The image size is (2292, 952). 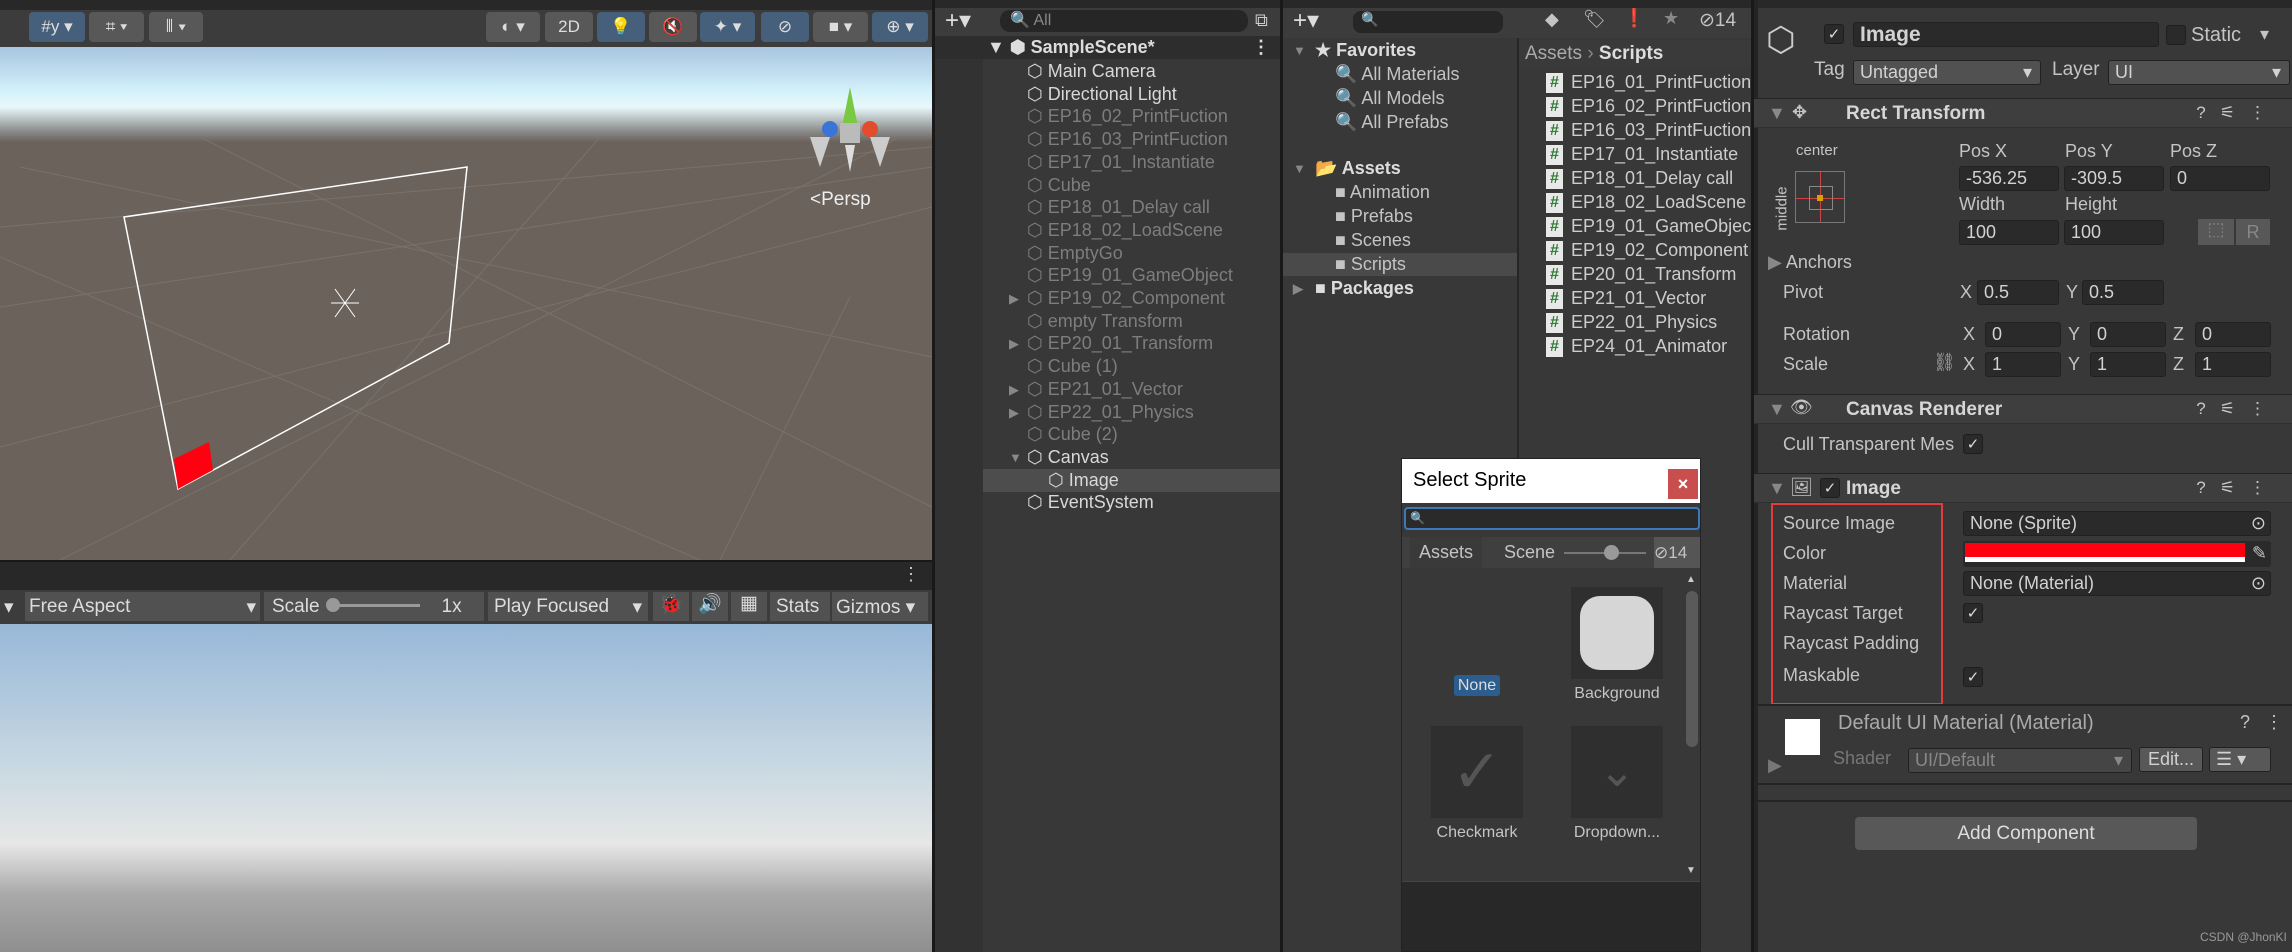 I want to click on scrollbar: ▲ ▼, so click(x=1693, y=725).